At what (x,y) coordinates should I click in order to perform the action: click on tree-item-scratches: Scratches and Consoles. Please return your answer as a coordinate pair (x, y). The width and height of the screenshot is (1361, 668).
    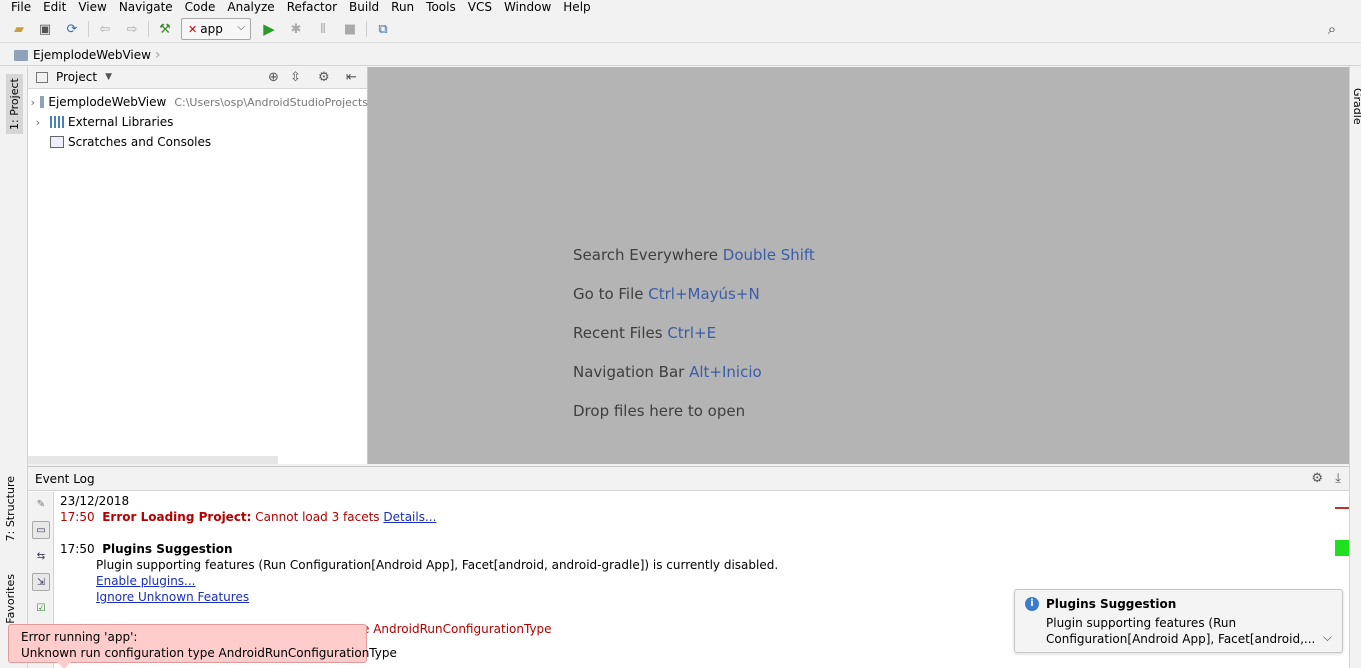
    Looking at the image, I should click on (198, 142).